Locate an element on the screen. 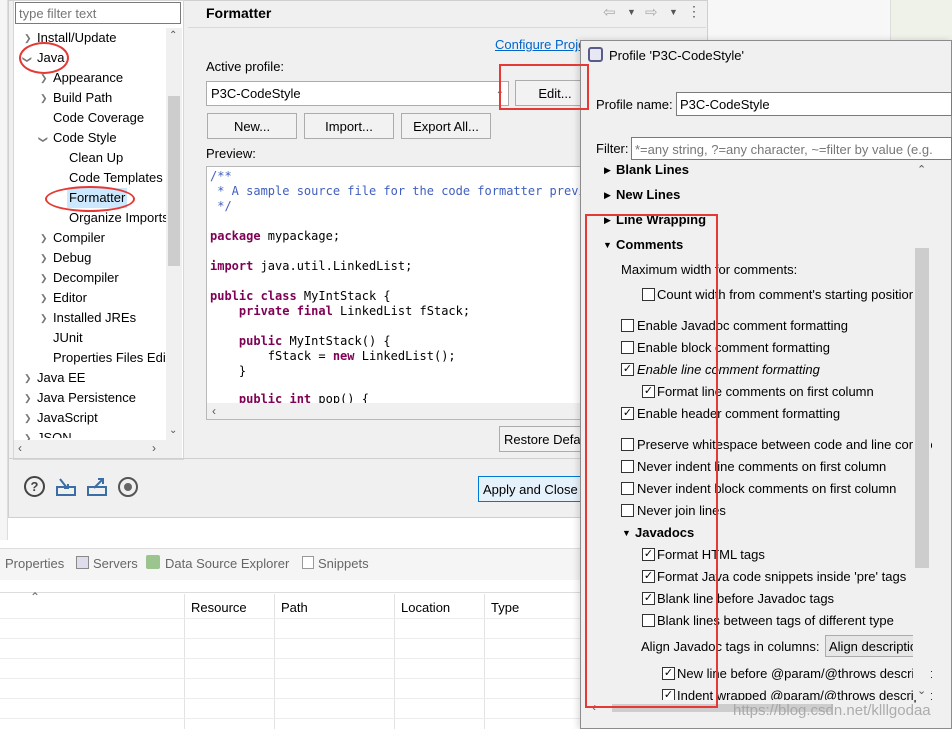  column-header-resource: Resource is located at coordinates (219, 607).